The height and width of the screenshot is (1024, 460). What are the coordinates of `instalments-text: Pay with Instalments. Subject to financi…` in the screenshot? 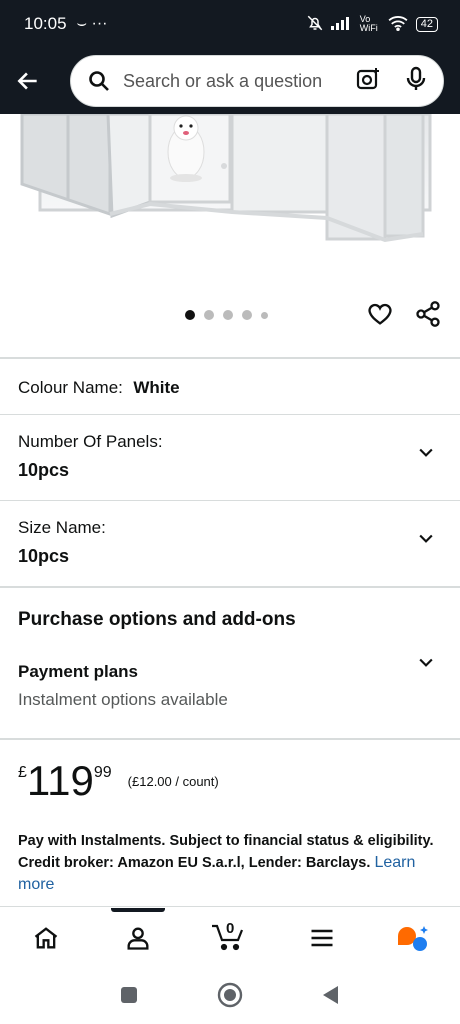 It's located at (226, 852).